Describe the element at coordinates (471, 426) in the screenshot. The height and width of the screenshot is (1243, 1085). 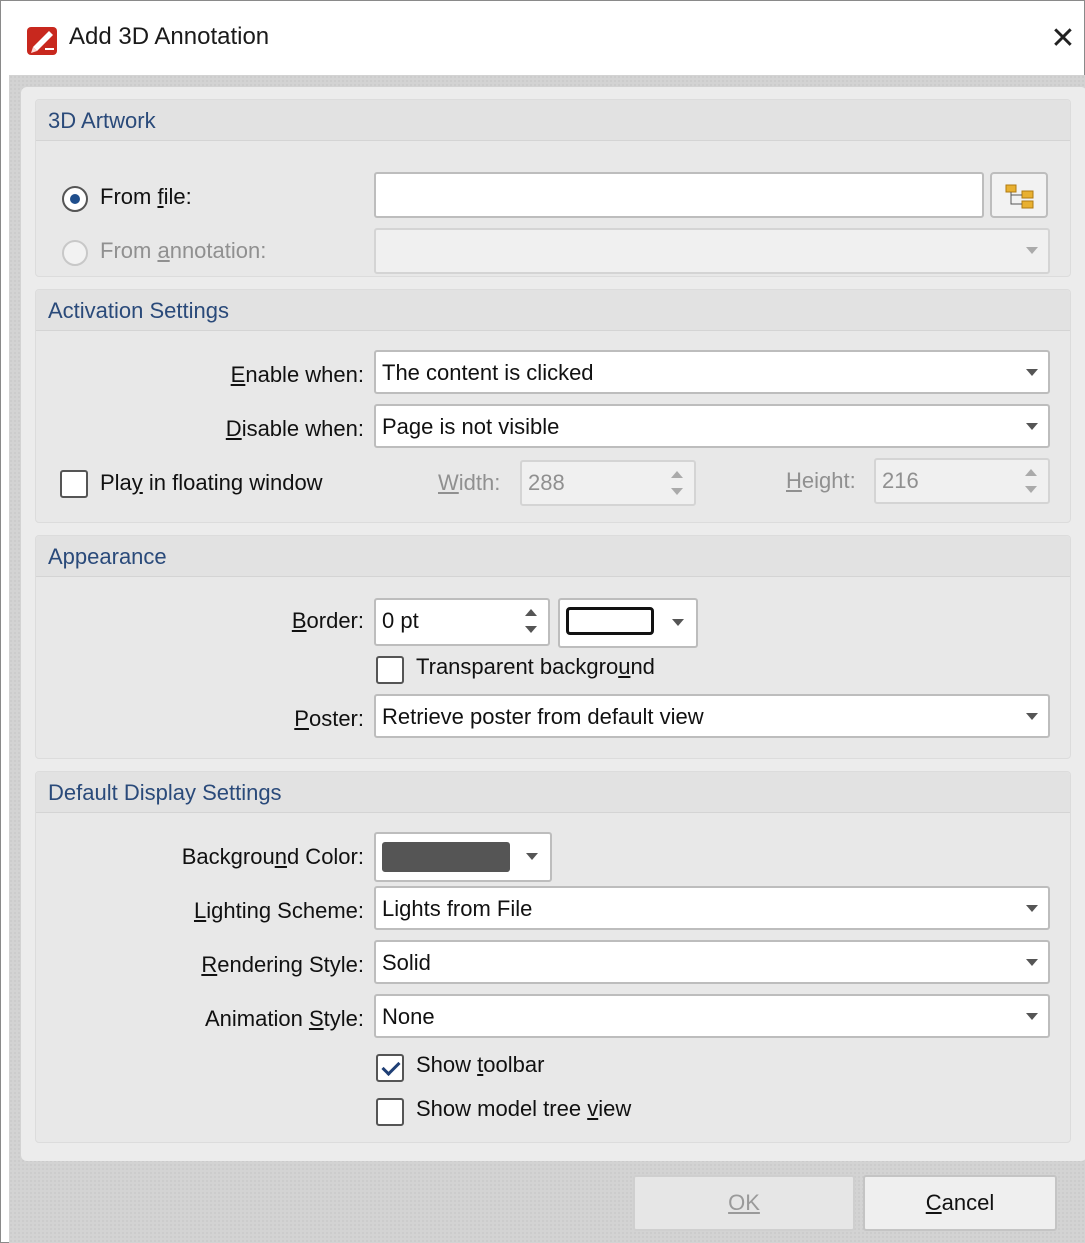
I see `disable-when-value: Page is not visible` at that location.